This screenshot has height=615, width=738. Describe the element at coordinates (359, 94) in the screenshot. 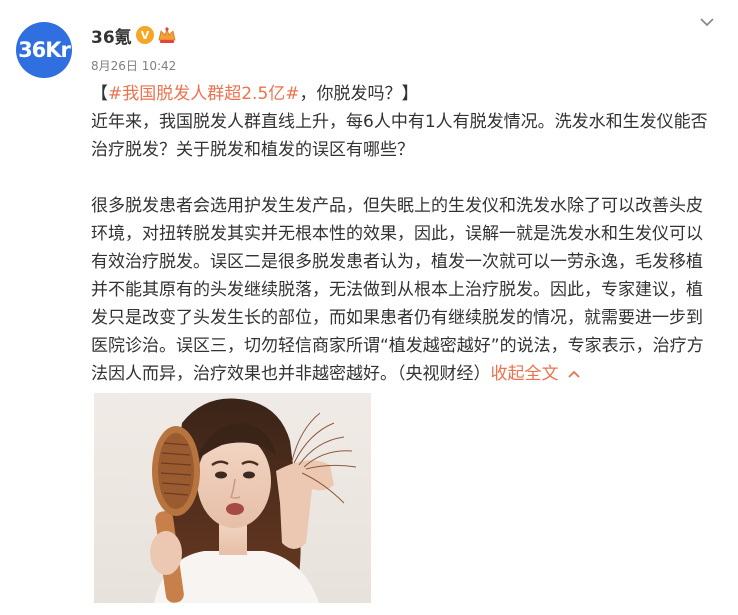

I see `headline-rest: ，你脱发吗？】` at that location.